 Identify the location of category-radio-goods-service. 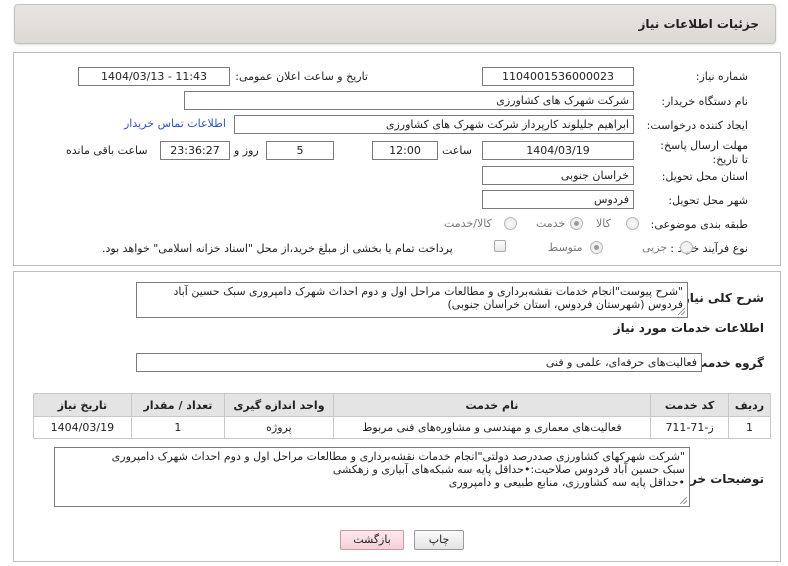
(510, 223).